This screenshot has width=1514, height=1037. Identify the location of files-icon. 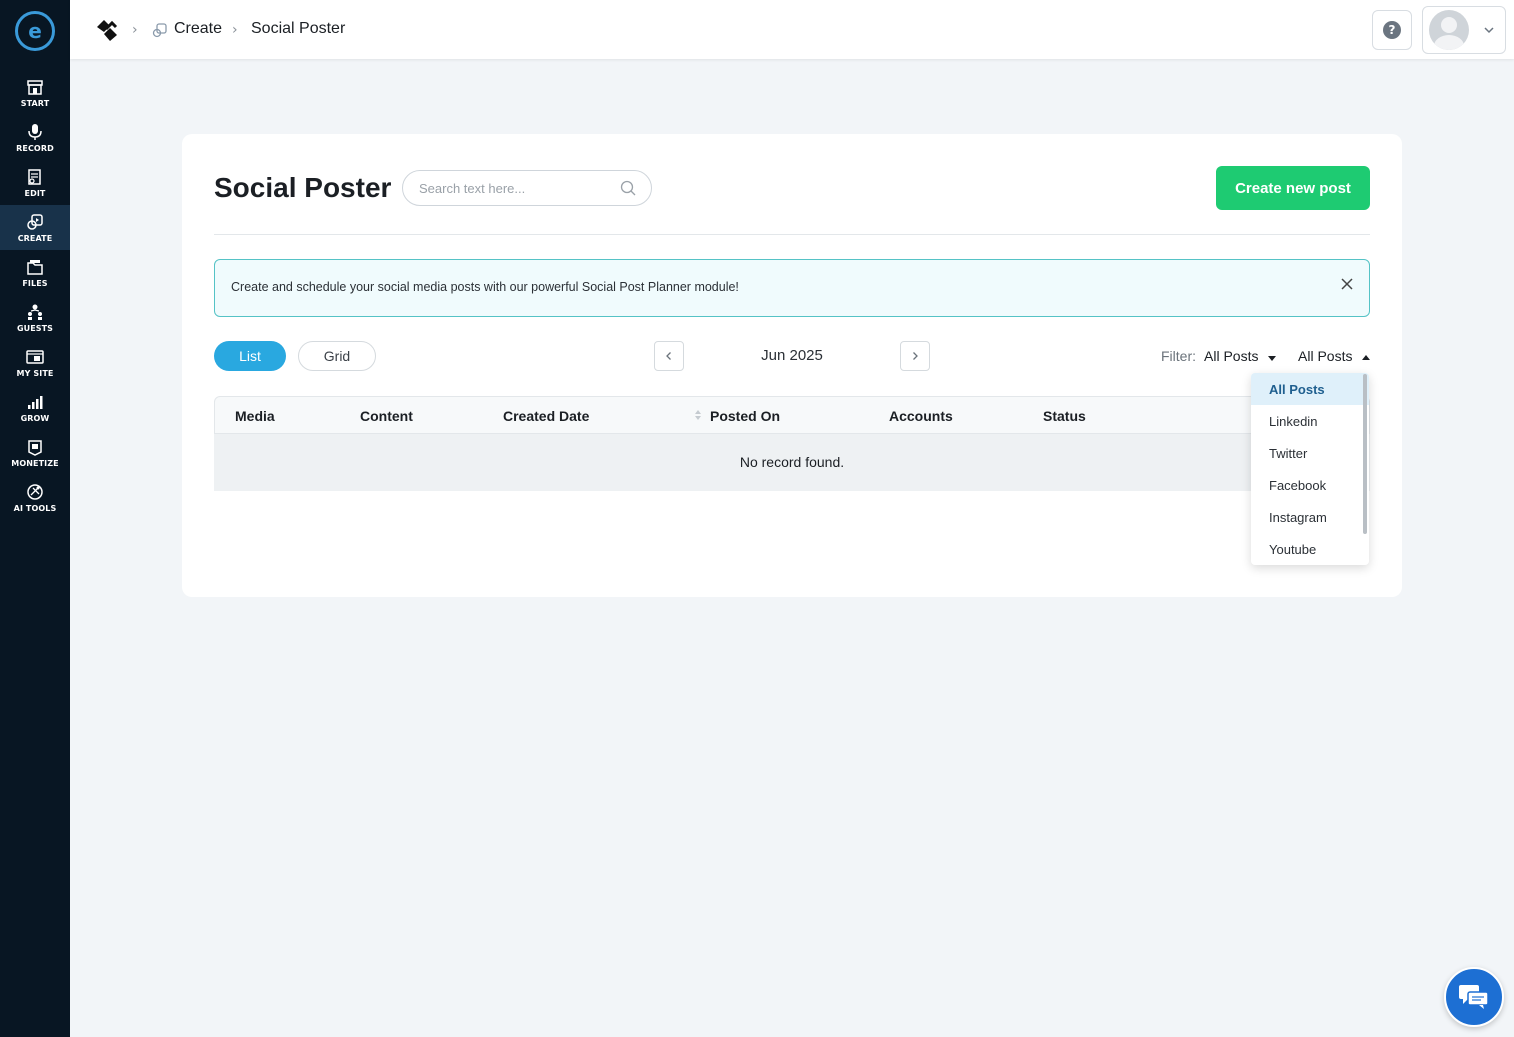
(35, 267).